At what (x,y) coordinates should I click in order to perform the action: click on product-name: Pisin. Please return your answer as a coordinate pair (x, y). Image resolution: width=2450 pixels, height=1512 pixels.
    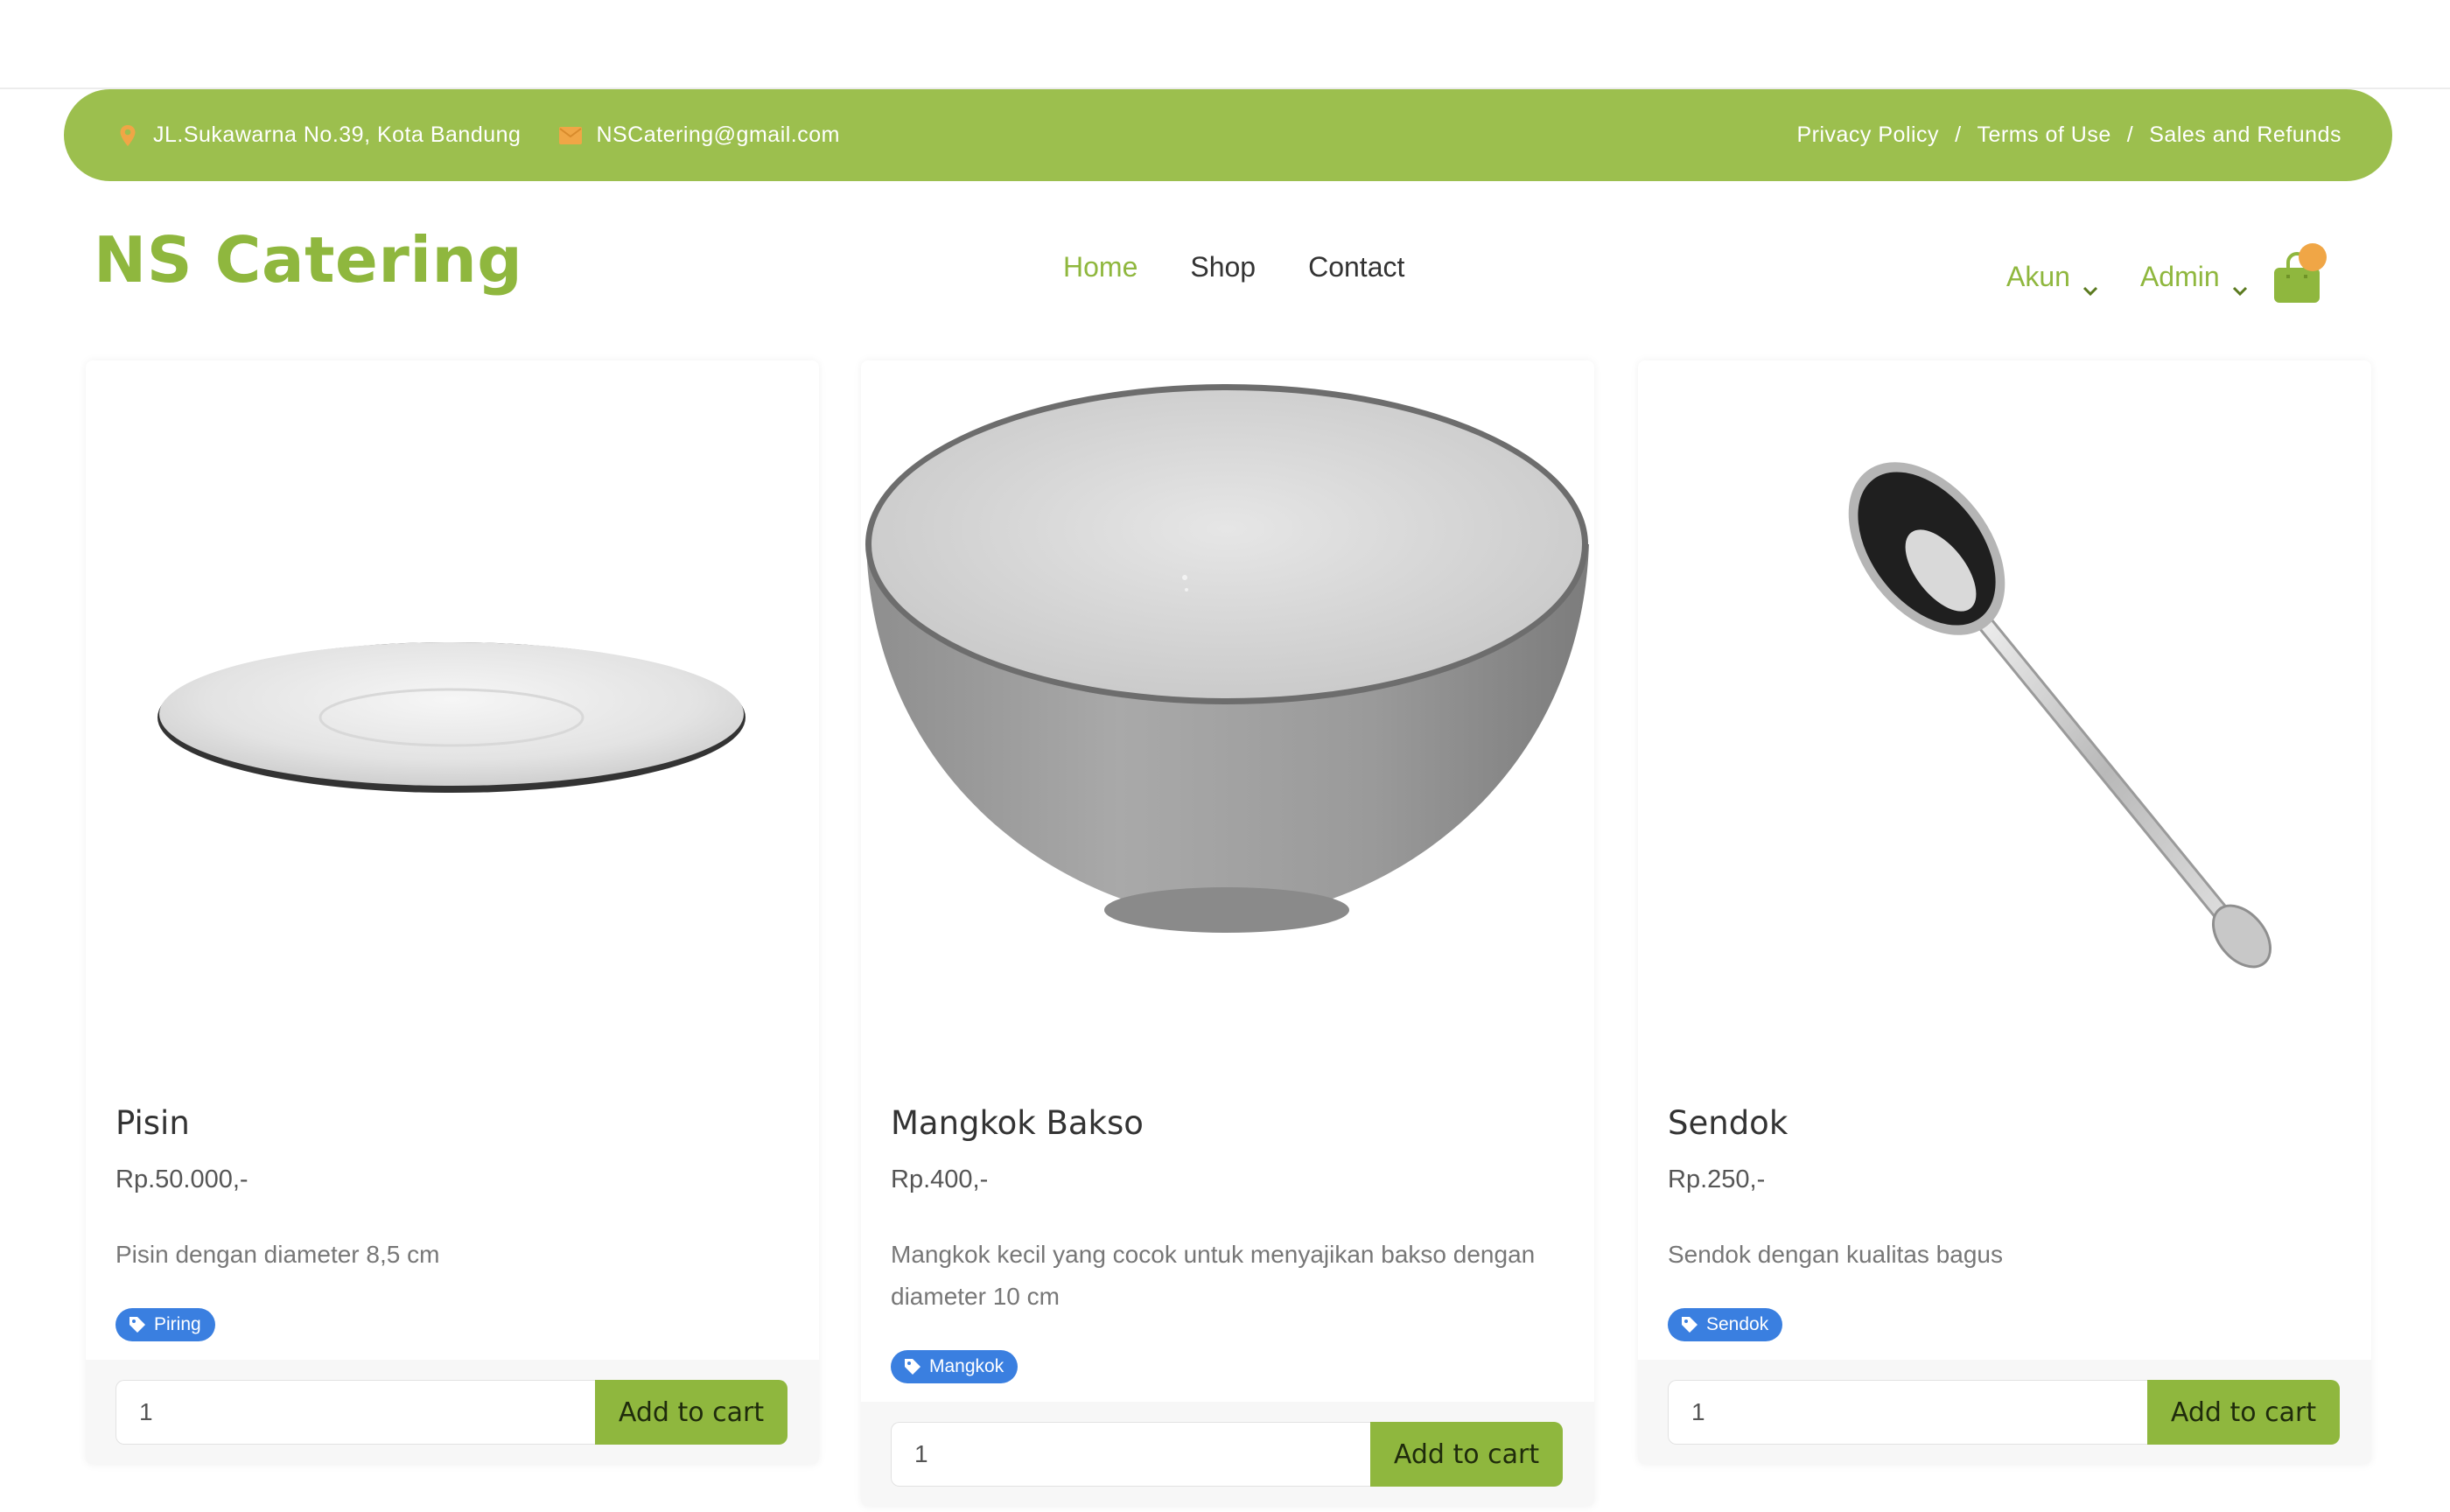
    Looking at the image, I should click on (153, 1123).